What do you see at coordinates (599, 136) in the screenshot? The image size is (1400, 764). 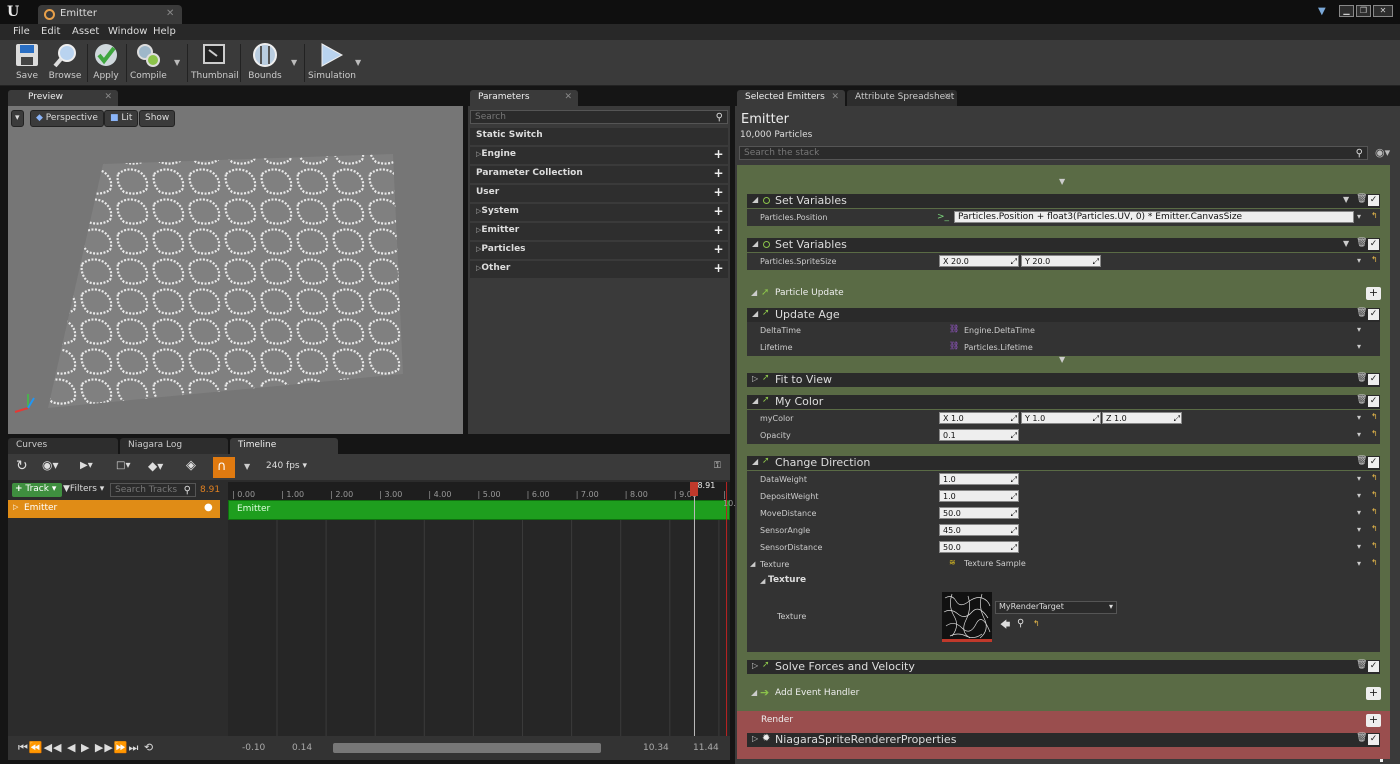 I see `param-category-static-switch: Static Switch` at bounding box center [599, 136].